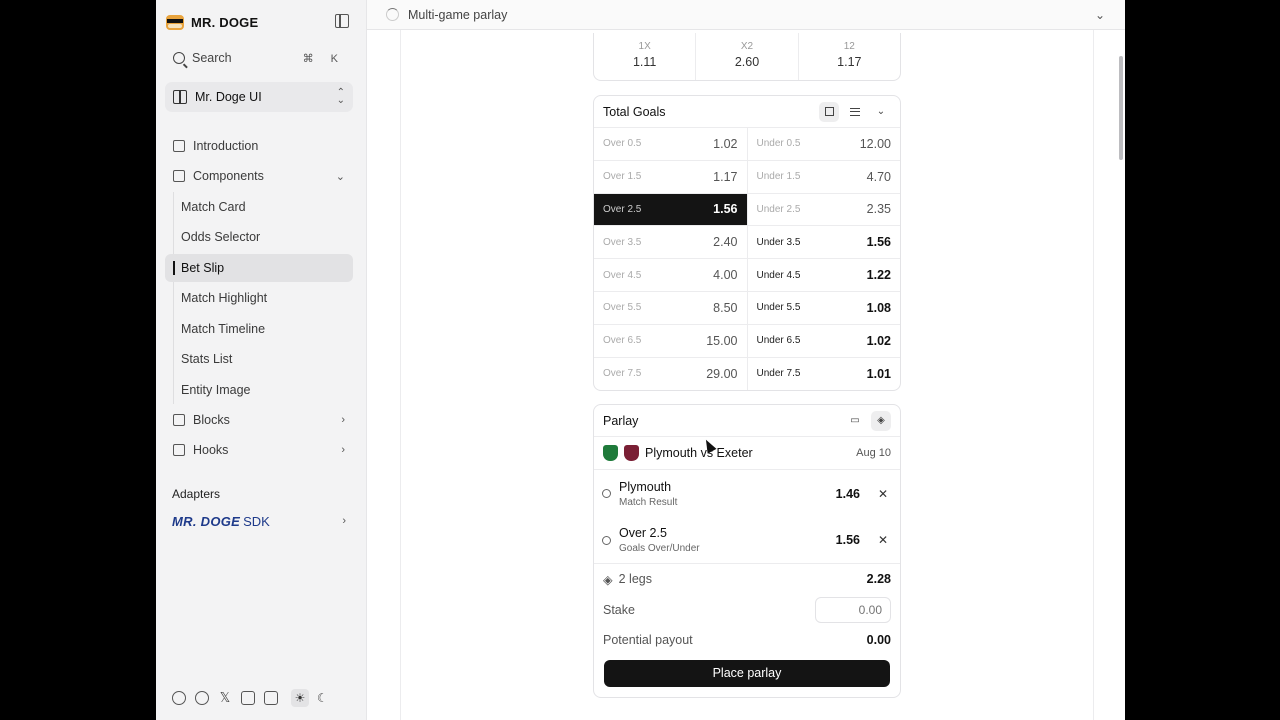  What do you see at coordinates (868, 420) in the screenshot?
I see `parlay-tools: ▭ ◈` at bounding box center [868, 420].